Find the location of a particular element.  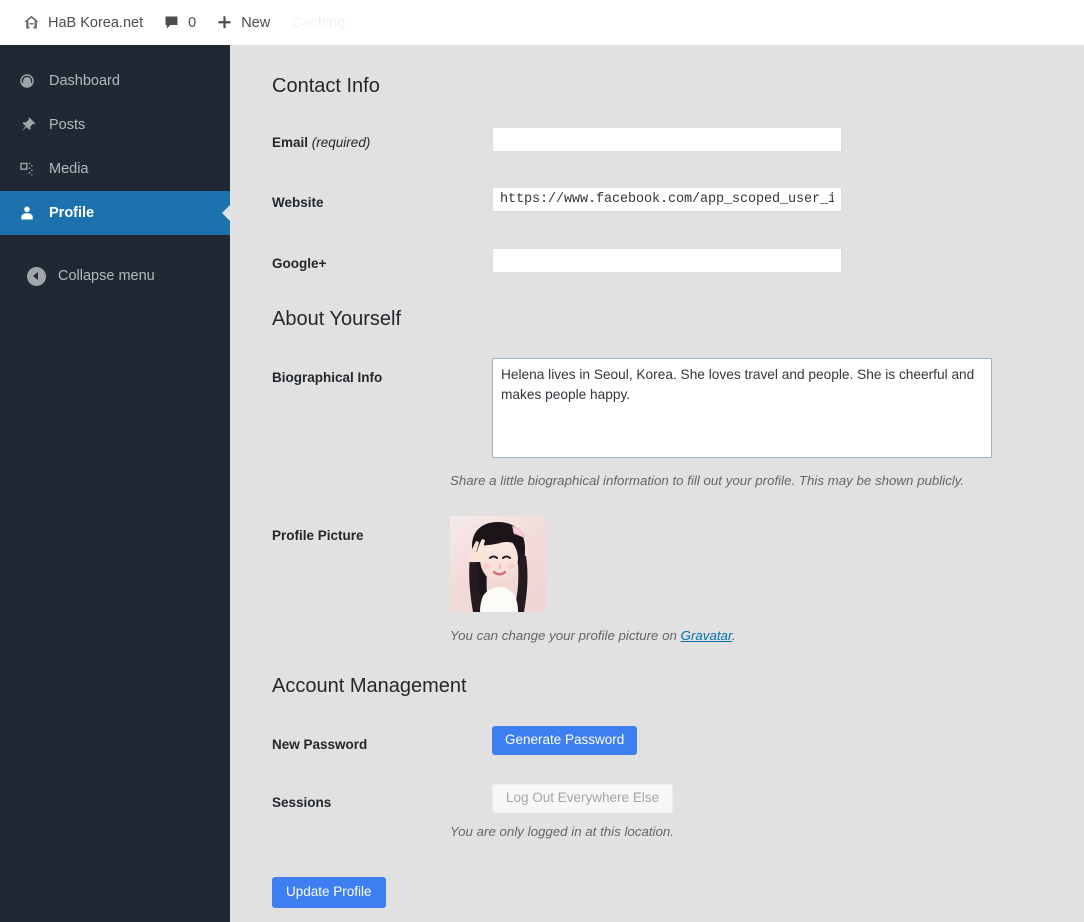

update-profile-button: Update Profile is located at coordinates (329, 892).